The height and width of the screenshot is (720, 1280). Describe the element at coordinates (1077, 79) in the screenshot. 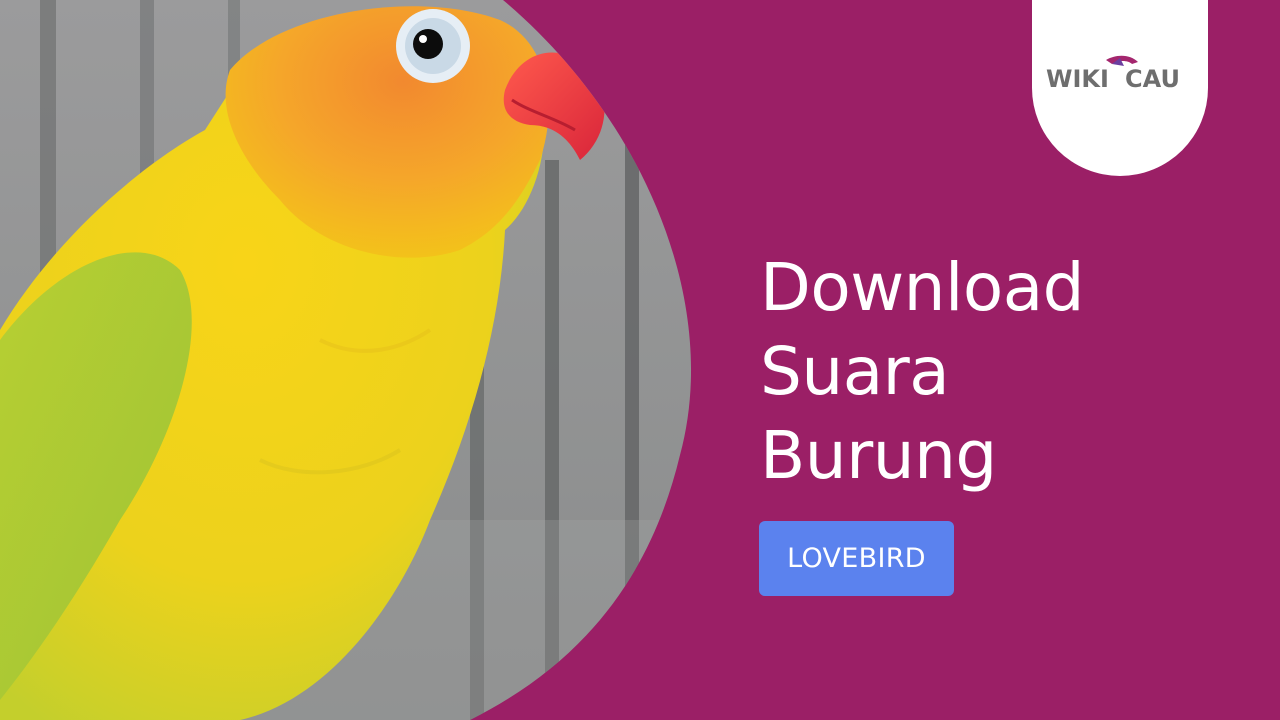

I see `logo-text-wiki: WIKI` at that location.